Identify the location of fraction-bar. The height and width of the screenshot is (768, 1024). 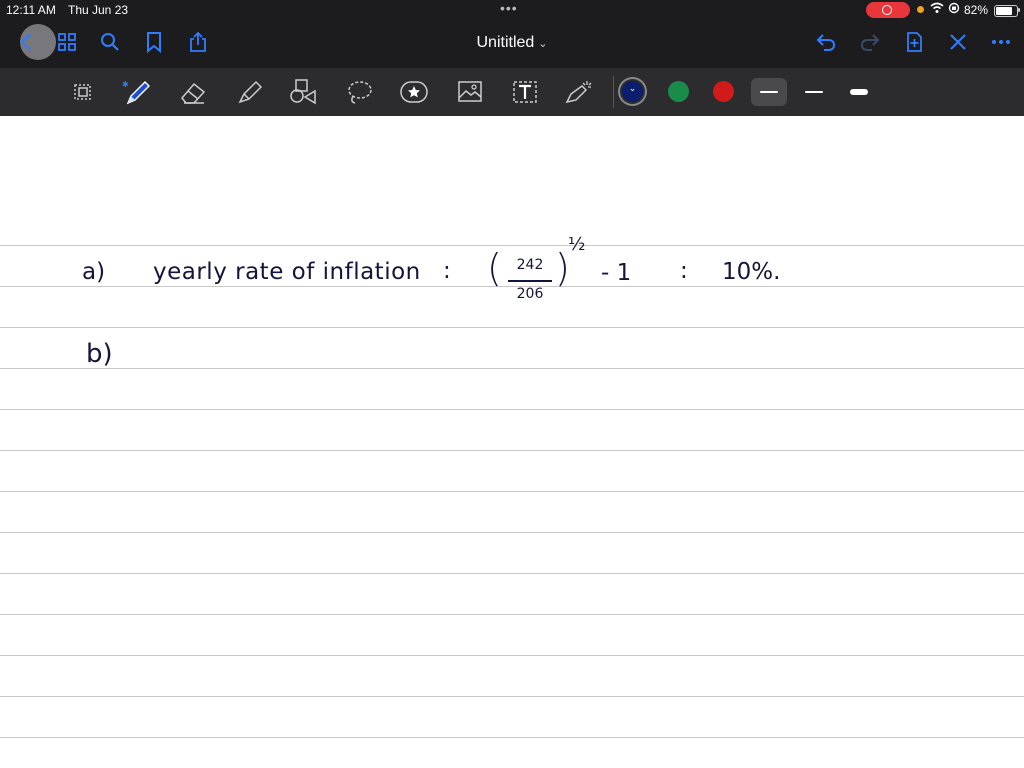
(530, 281).